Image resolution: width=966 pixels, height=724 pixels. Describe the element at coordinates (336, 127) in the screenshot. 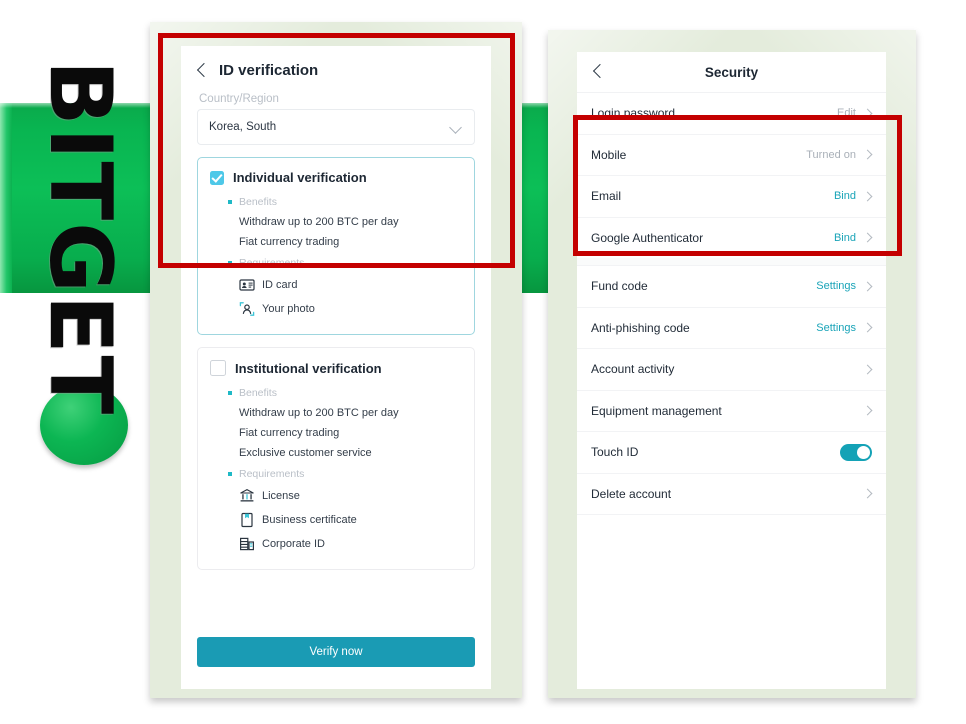

I see `country-region-select: Korea, South` at that location.